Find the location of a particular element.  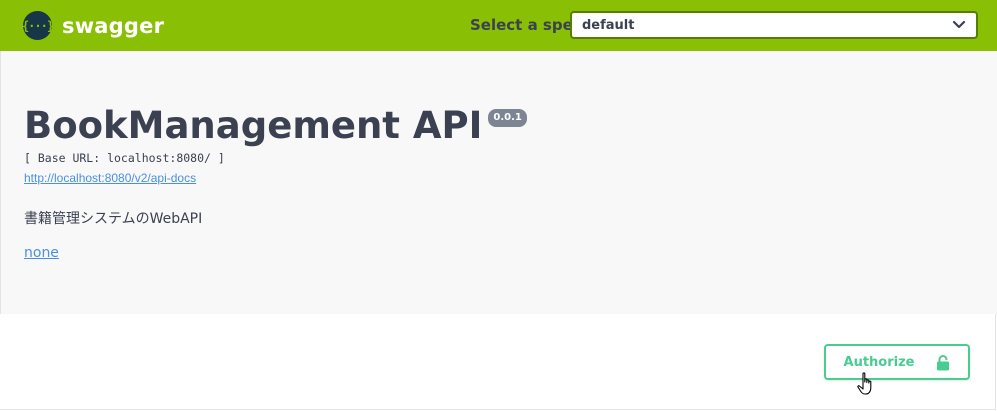

api-title: BookManagement API is located at coordinates (253, 125).